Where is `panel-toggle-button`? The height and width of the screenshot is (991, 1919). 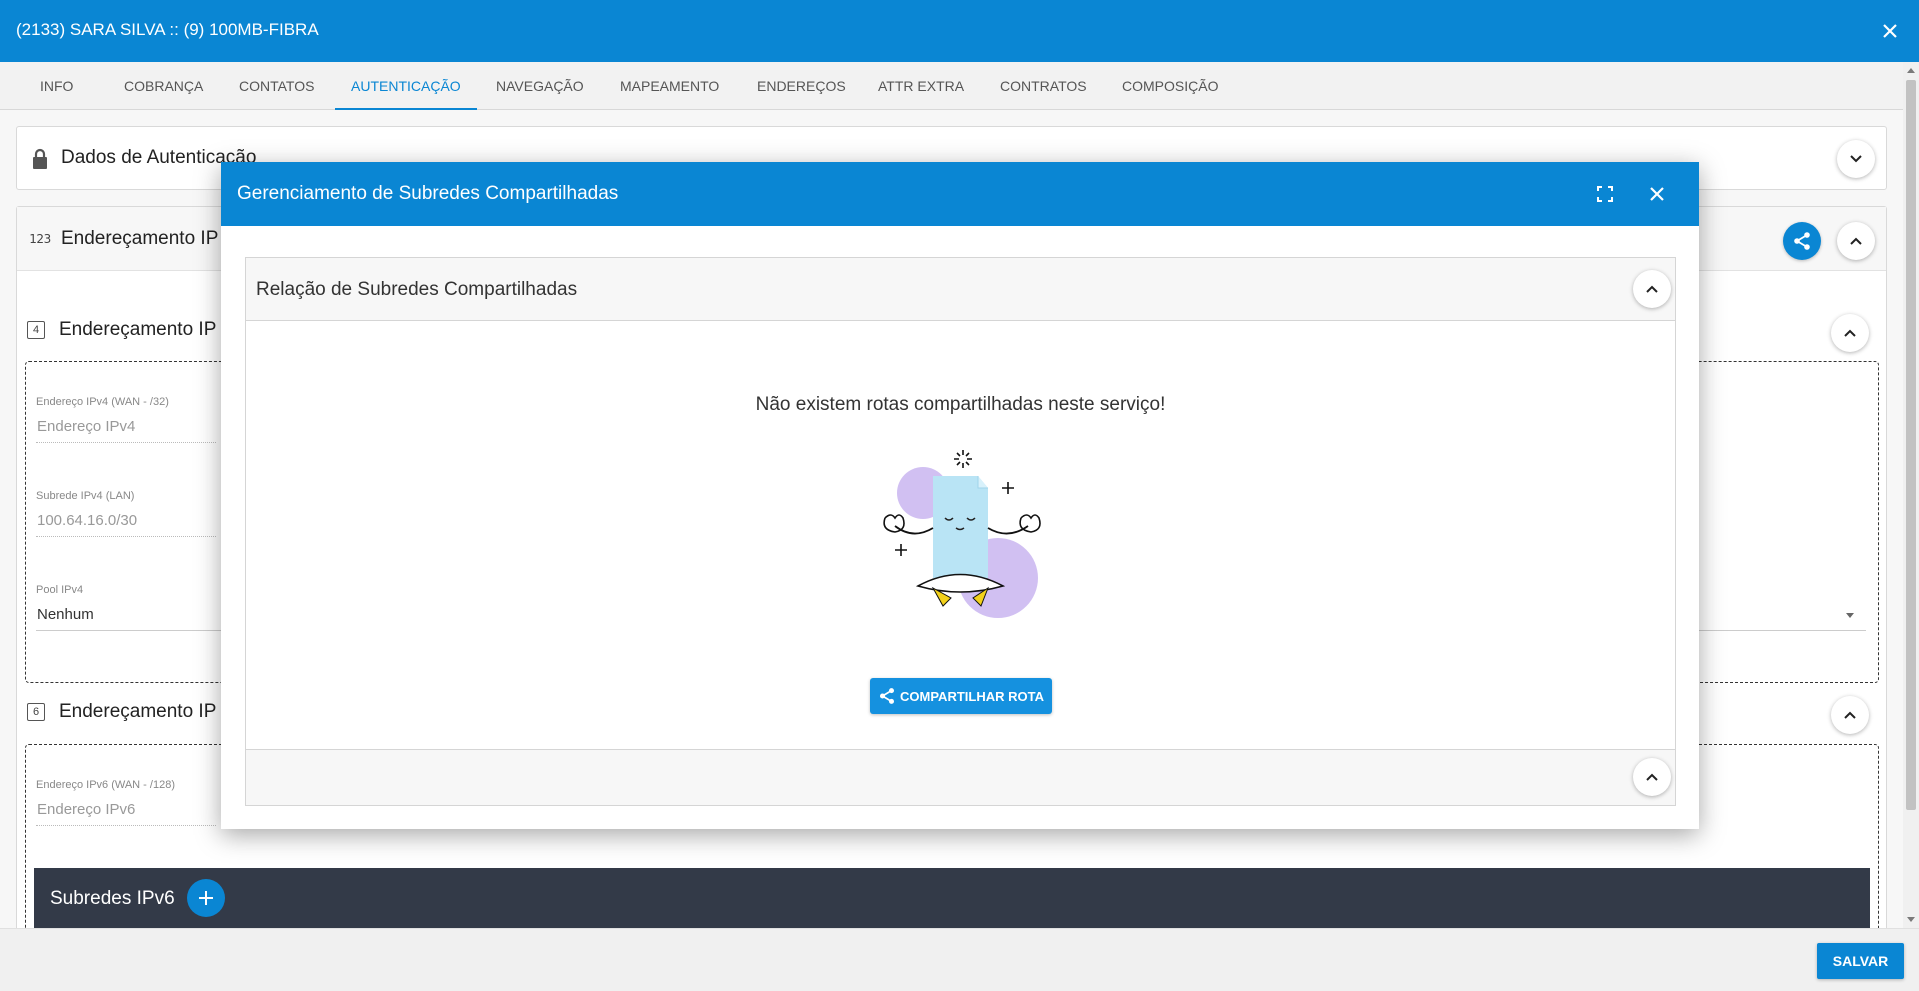 panel-toggle-button is located at coordinates (1652, 289).